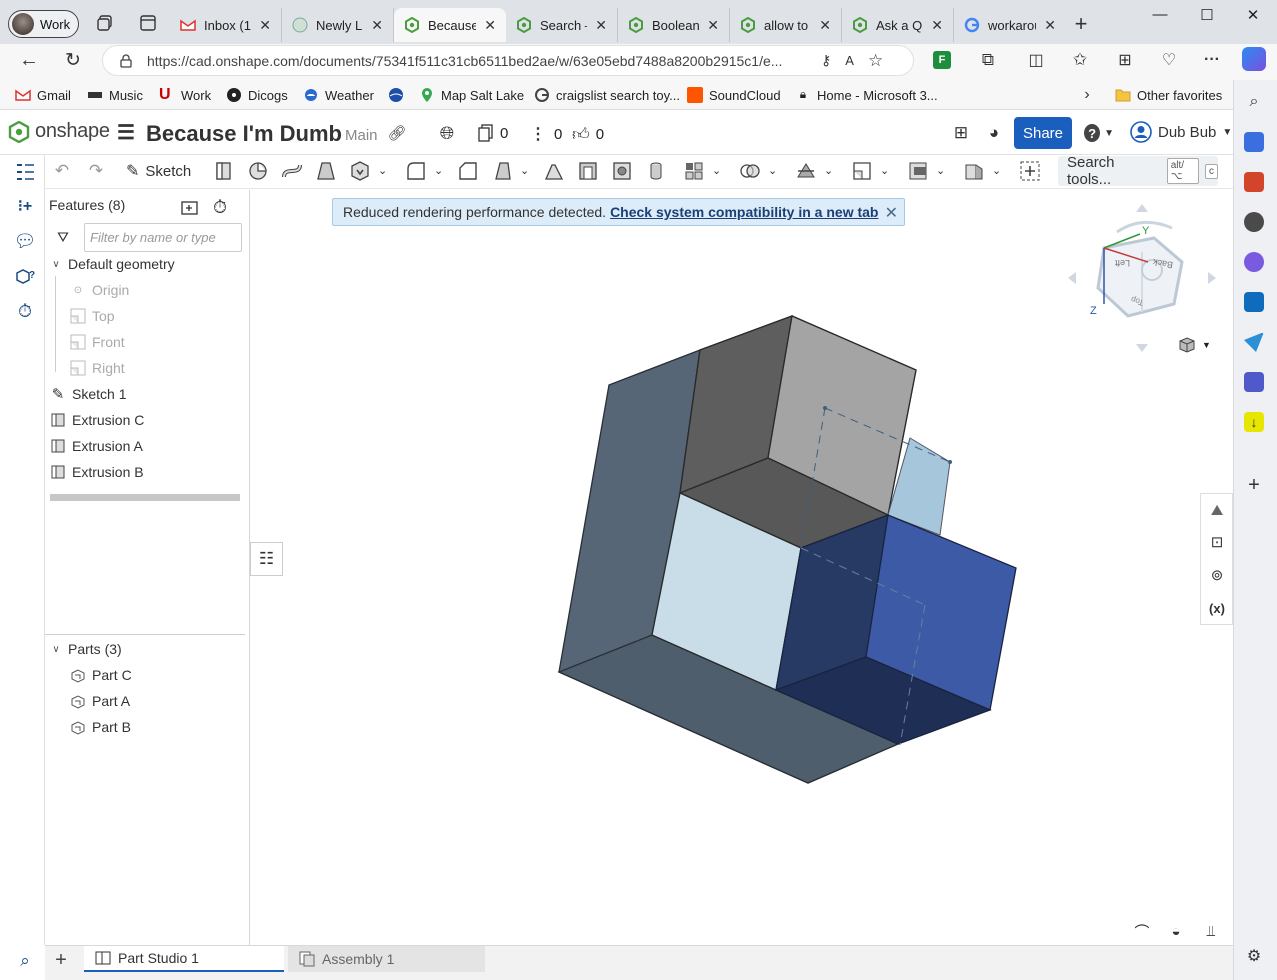 The image size is (1277, 980). What do you see at coordinates (220, 207) in the screenshot?
I see `rollback-stopwatch-icon: ⏱︎` at bounding box center [220, 207].